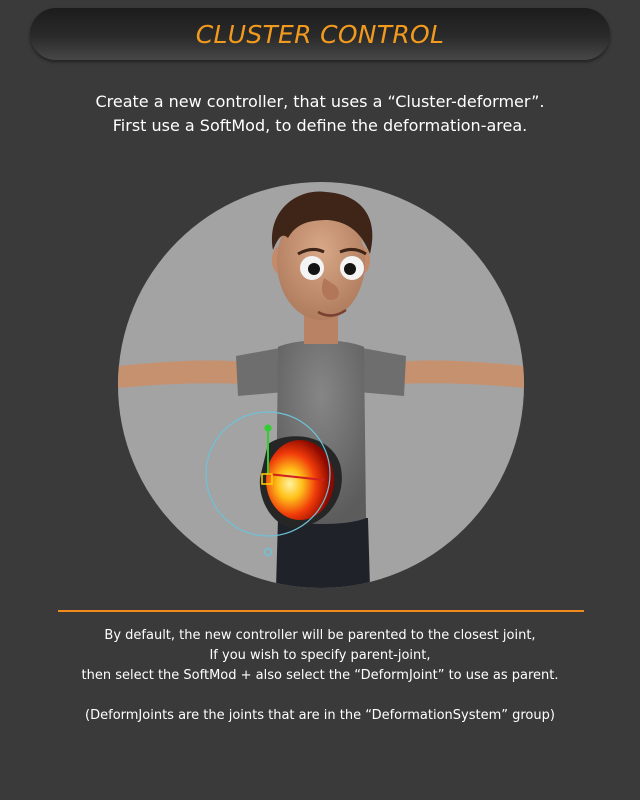 This screenshot has width=640, height=800. I want to click on pants, so click(323, 553).